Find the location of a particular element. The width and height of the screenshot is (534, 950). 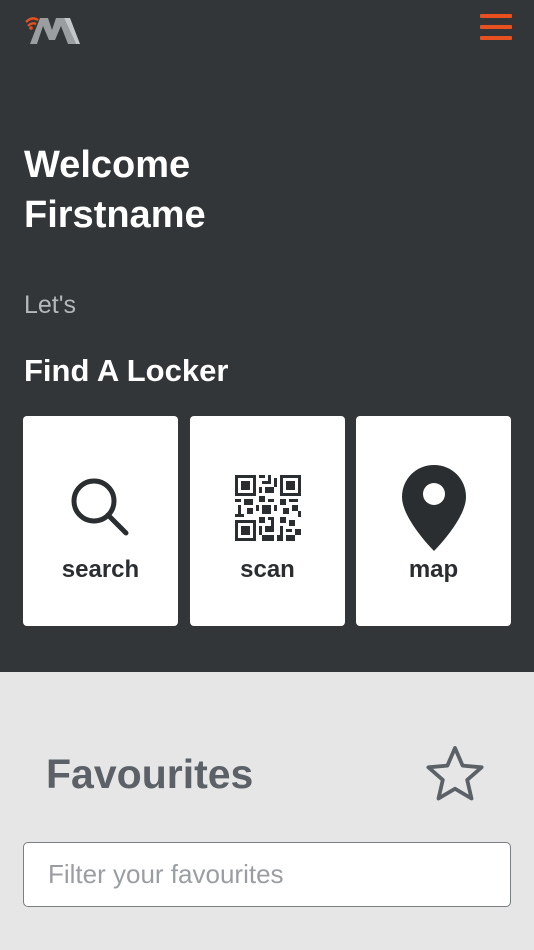

lets-text: Let's is located at coordinates (50, 305).